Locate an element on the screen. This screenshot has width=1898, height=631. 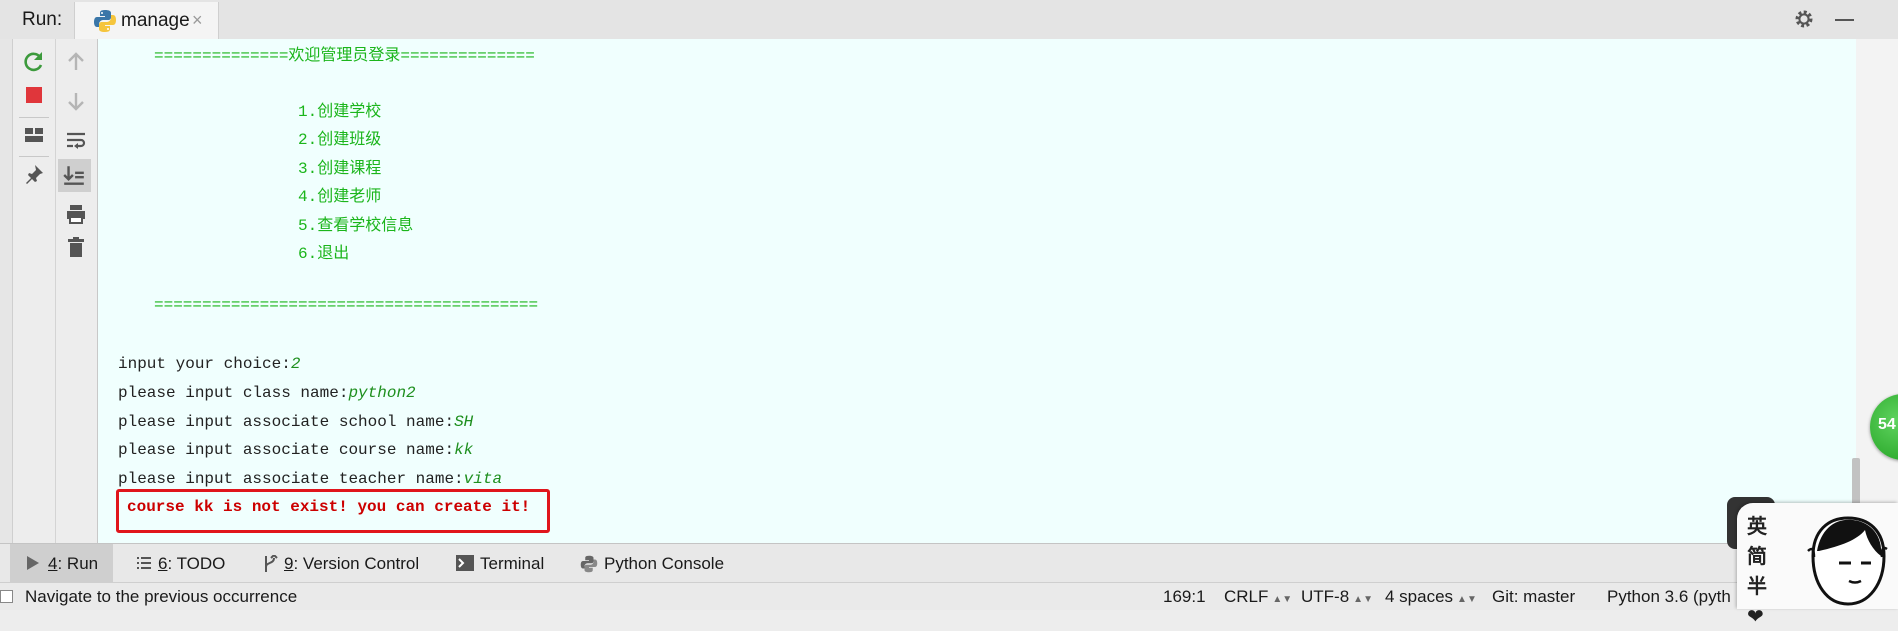
scroll-to-end-icon is located at coordinates (73, 175).